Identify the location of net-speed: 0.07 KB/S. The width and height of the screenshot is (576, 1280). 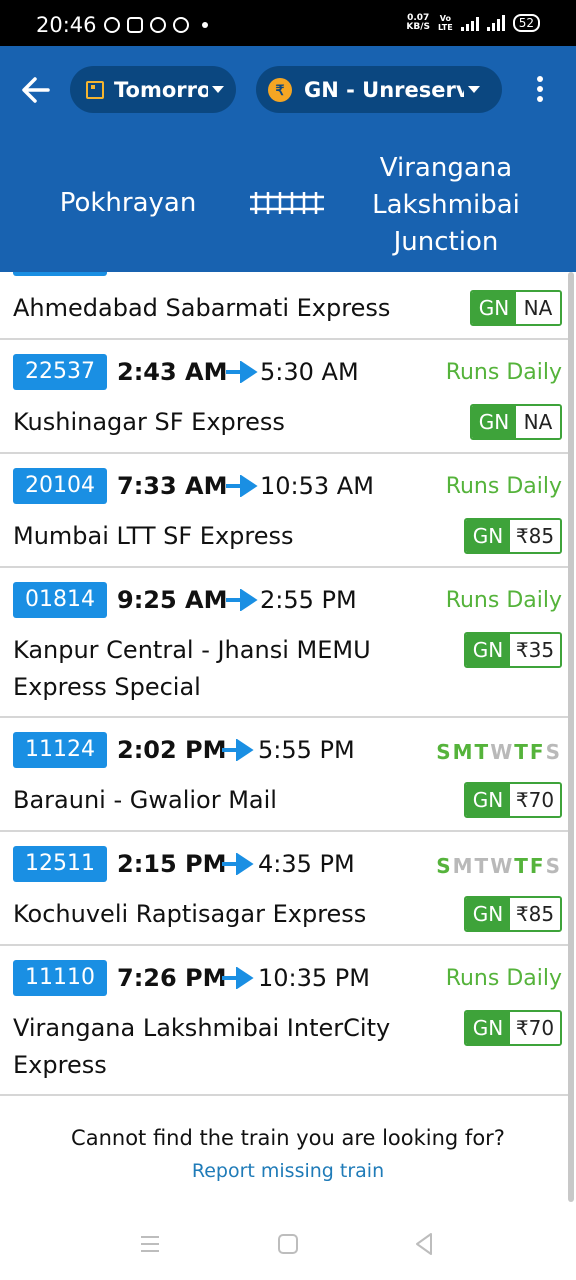
(418, 23).